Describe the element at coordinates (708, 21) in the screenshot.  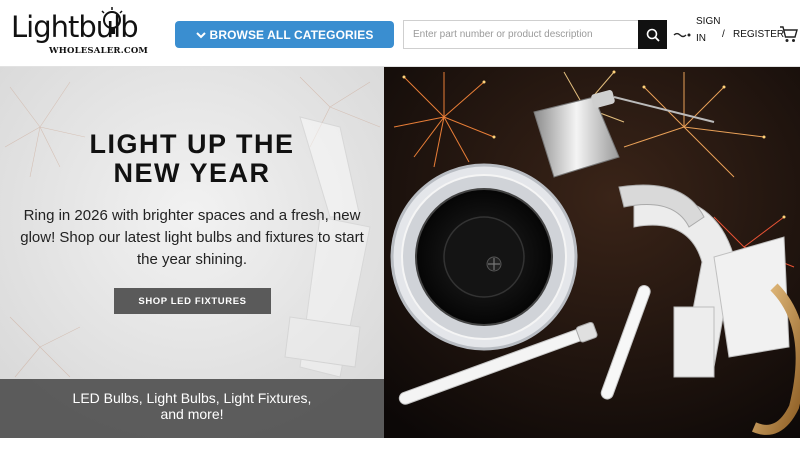
I see `sign-in-label-line1: SIGN` at that location.